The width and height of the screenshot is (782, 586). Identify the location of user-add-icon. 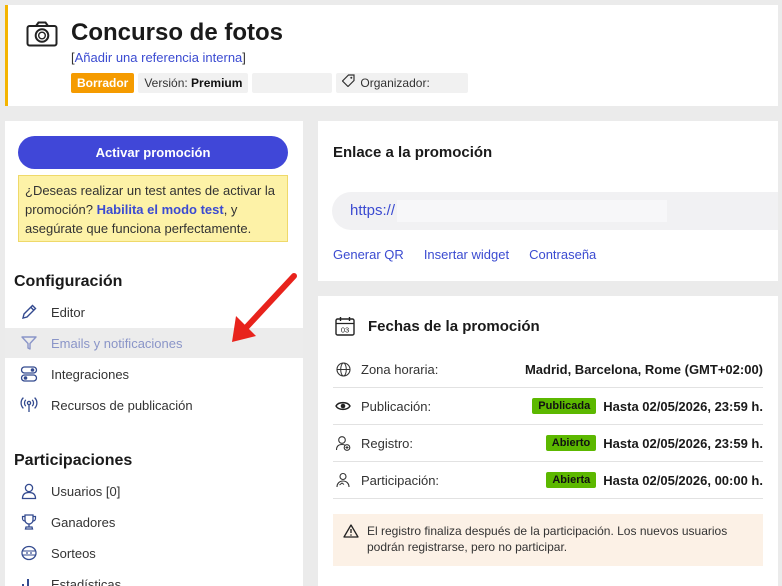
(343, 443).